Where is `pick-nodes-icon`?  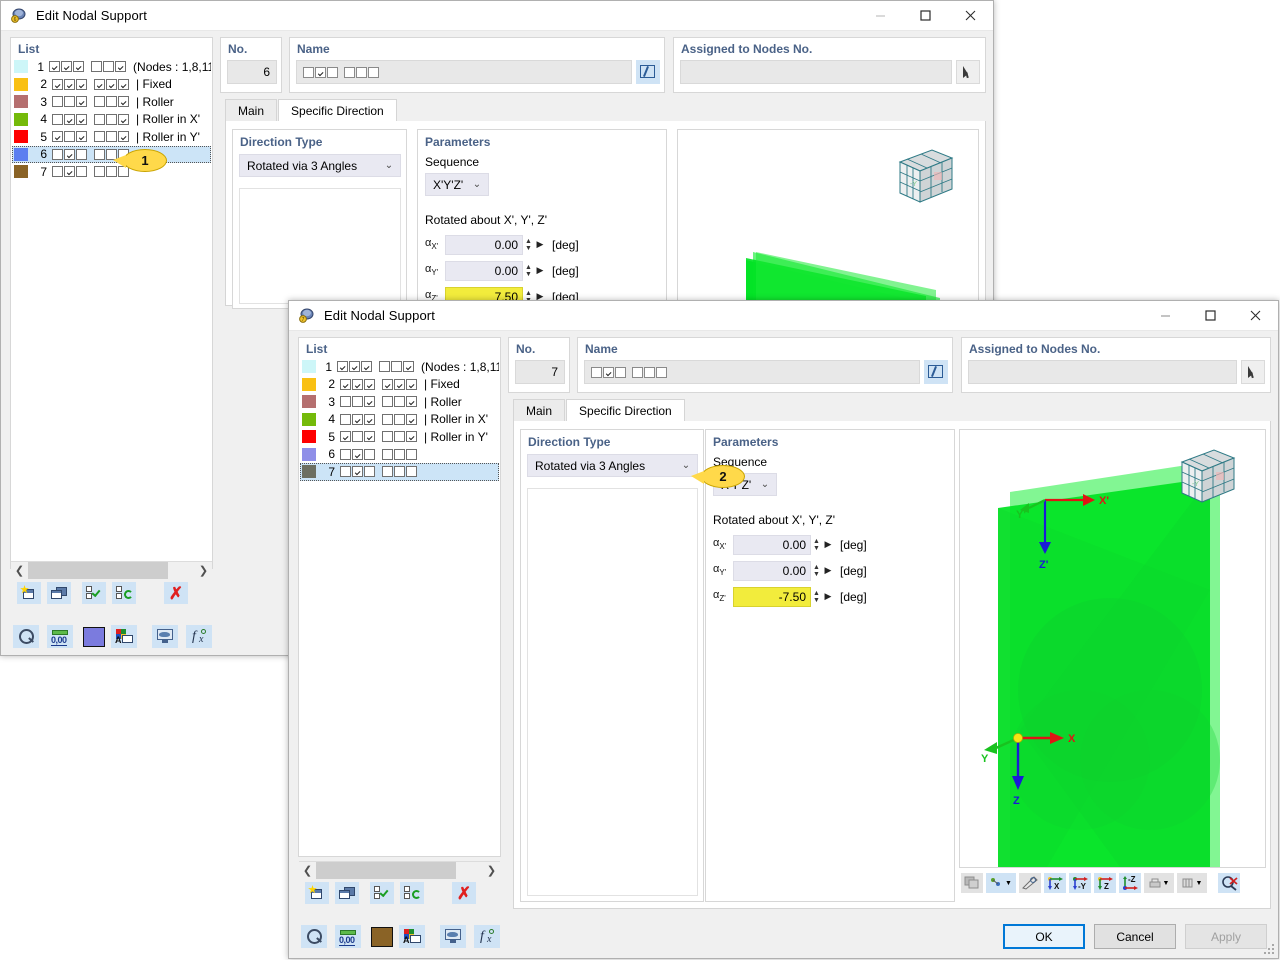 pick-nodes-icon is located at coordinates (968, 72).